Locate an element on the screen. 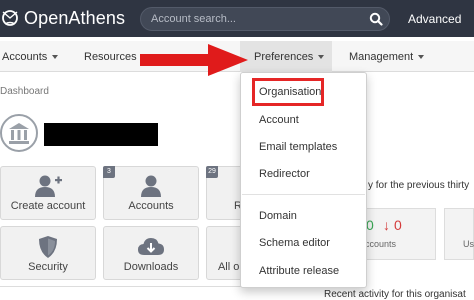 Image resolution: width=474 pixels, height=300 pixels. count-badge: 29 is located at coordinates (212, 172).